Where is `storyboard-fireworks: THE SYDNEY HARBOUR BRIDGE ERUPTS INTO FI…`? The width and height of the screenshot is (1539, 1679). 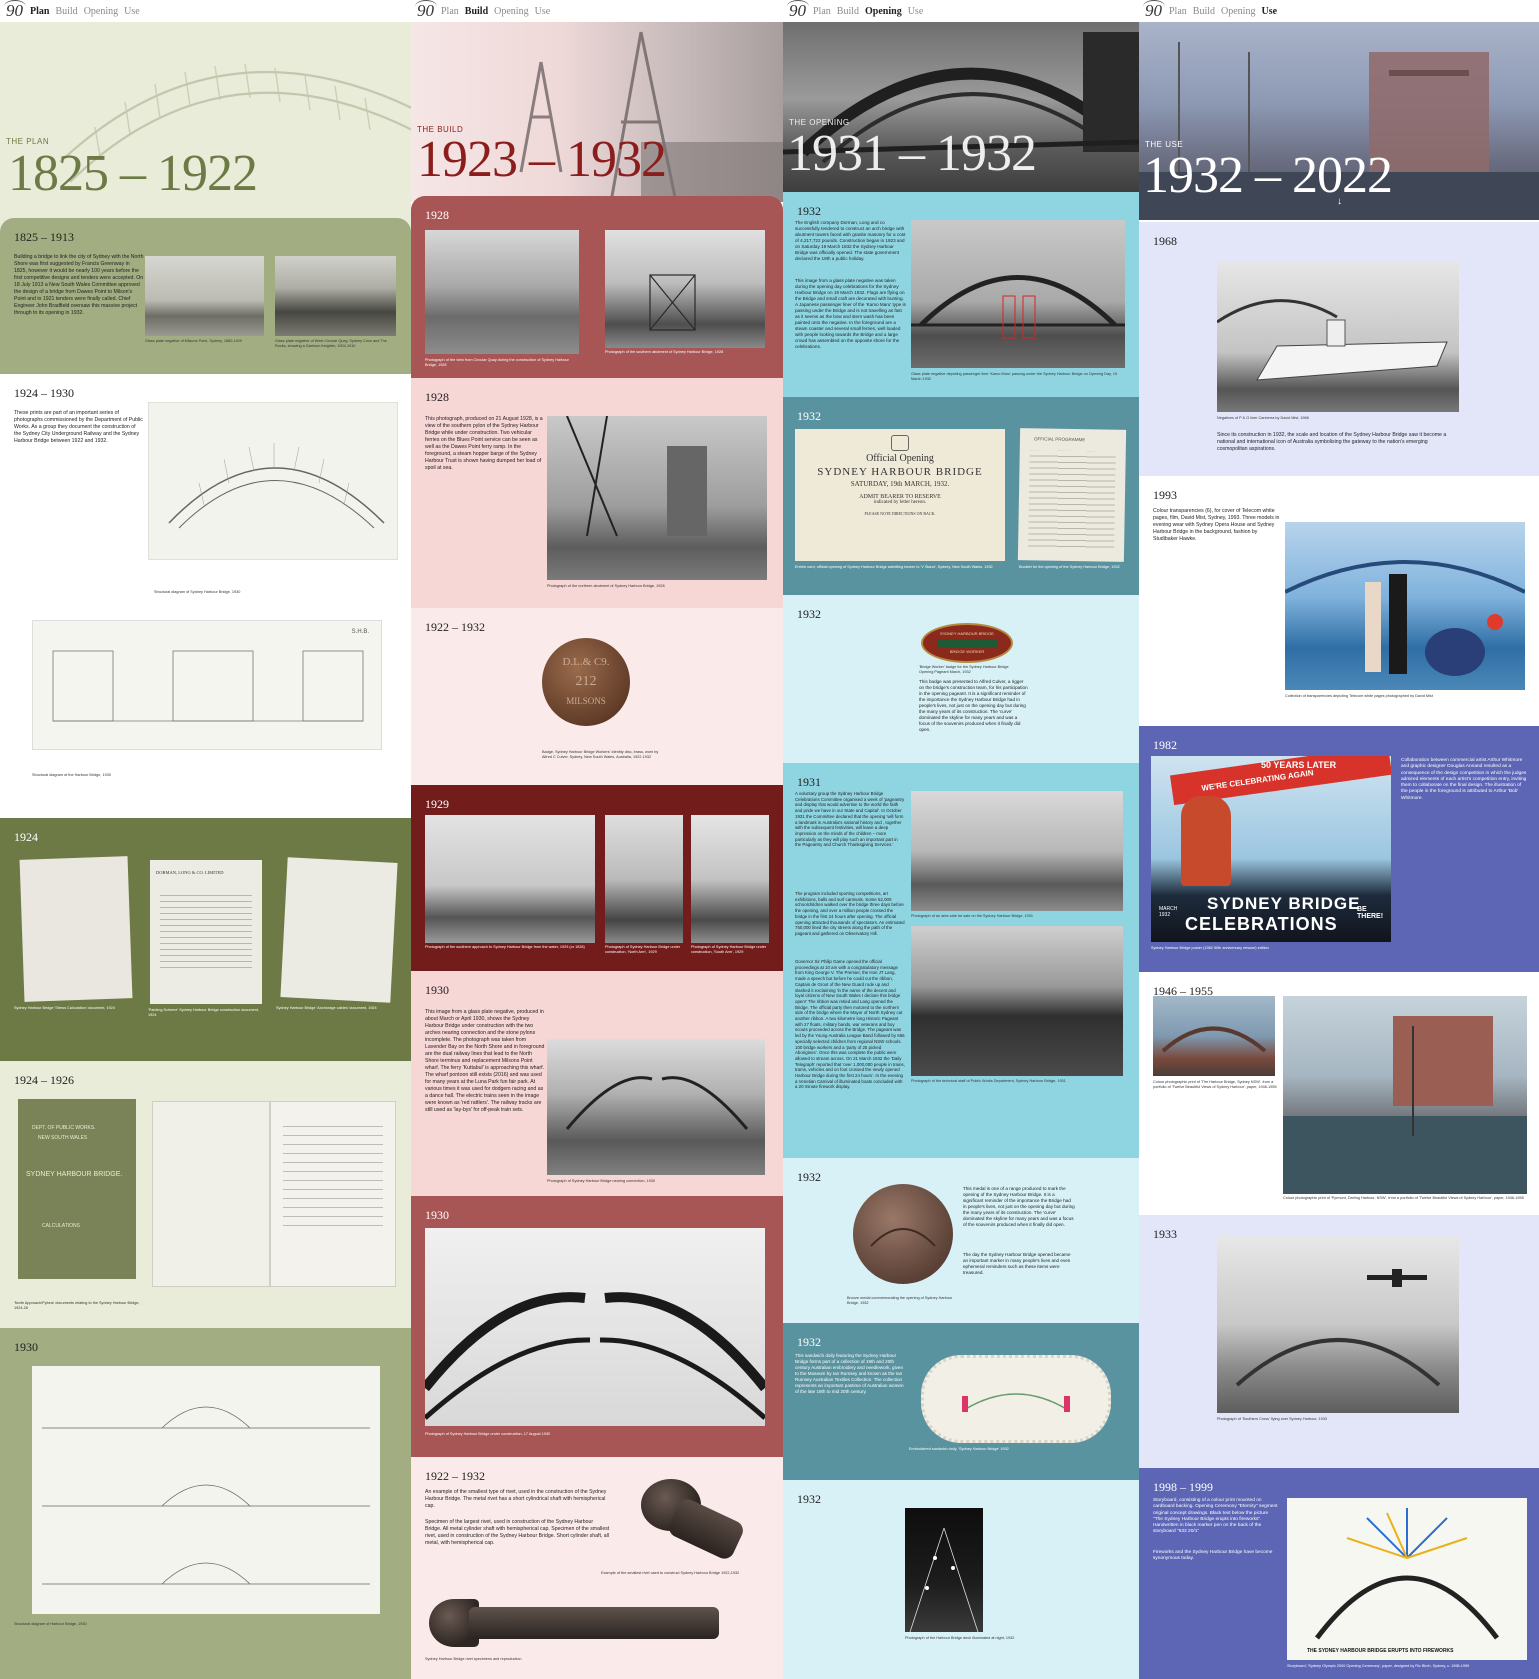 storyboard-fireworks: THE SYDNEY HARBOUR BRIDGE ERUPTS INTO FI… is located at coordinates (1407, 1579).